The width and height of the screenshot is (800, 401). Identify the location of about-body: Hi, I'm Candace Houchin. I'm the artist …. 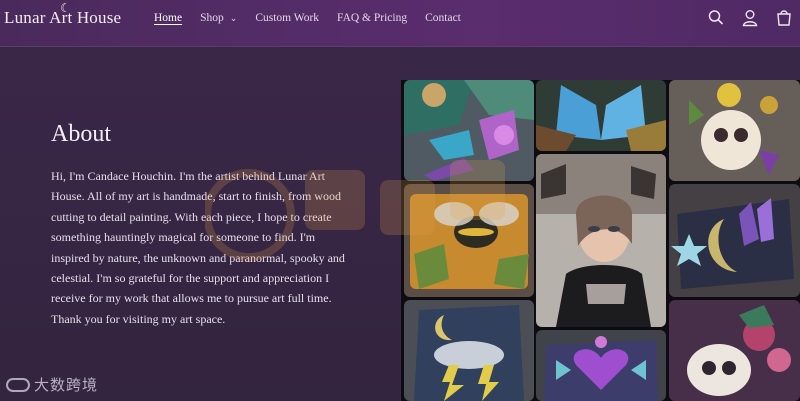
(198, 247).